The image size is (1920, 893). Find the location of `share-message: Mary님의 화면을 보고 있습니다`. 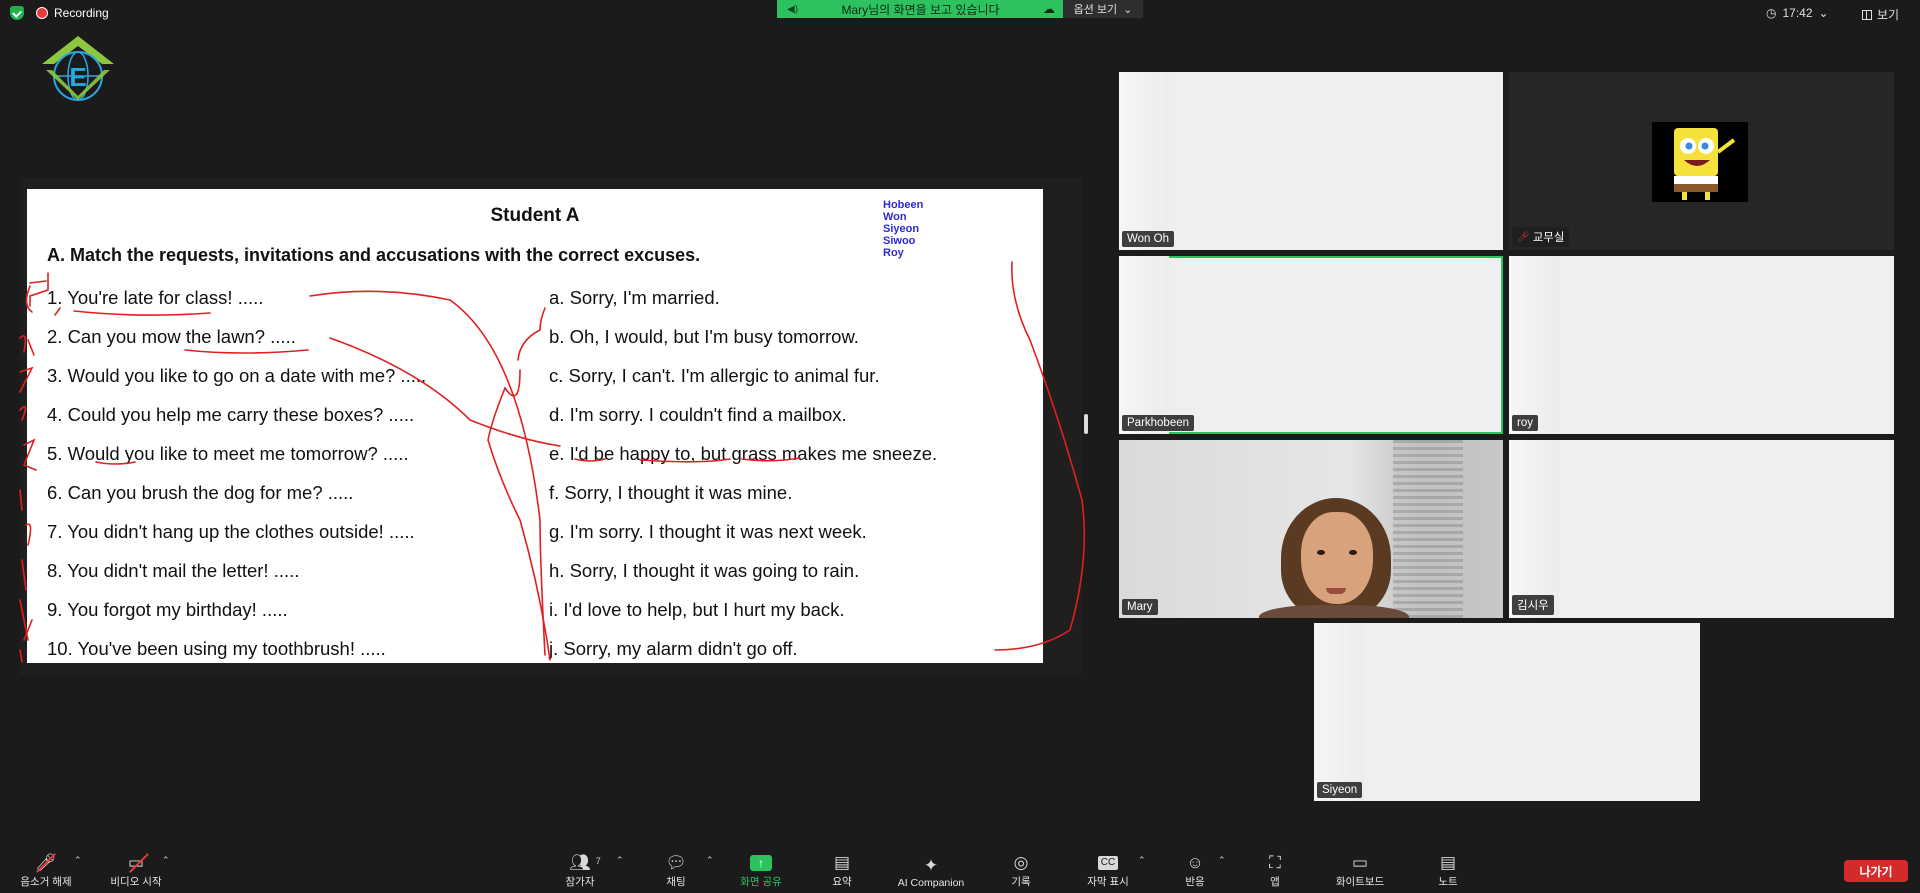

share-message: Mary님의 화면을 보고 있습니다 is located at coordinates (920, 9).